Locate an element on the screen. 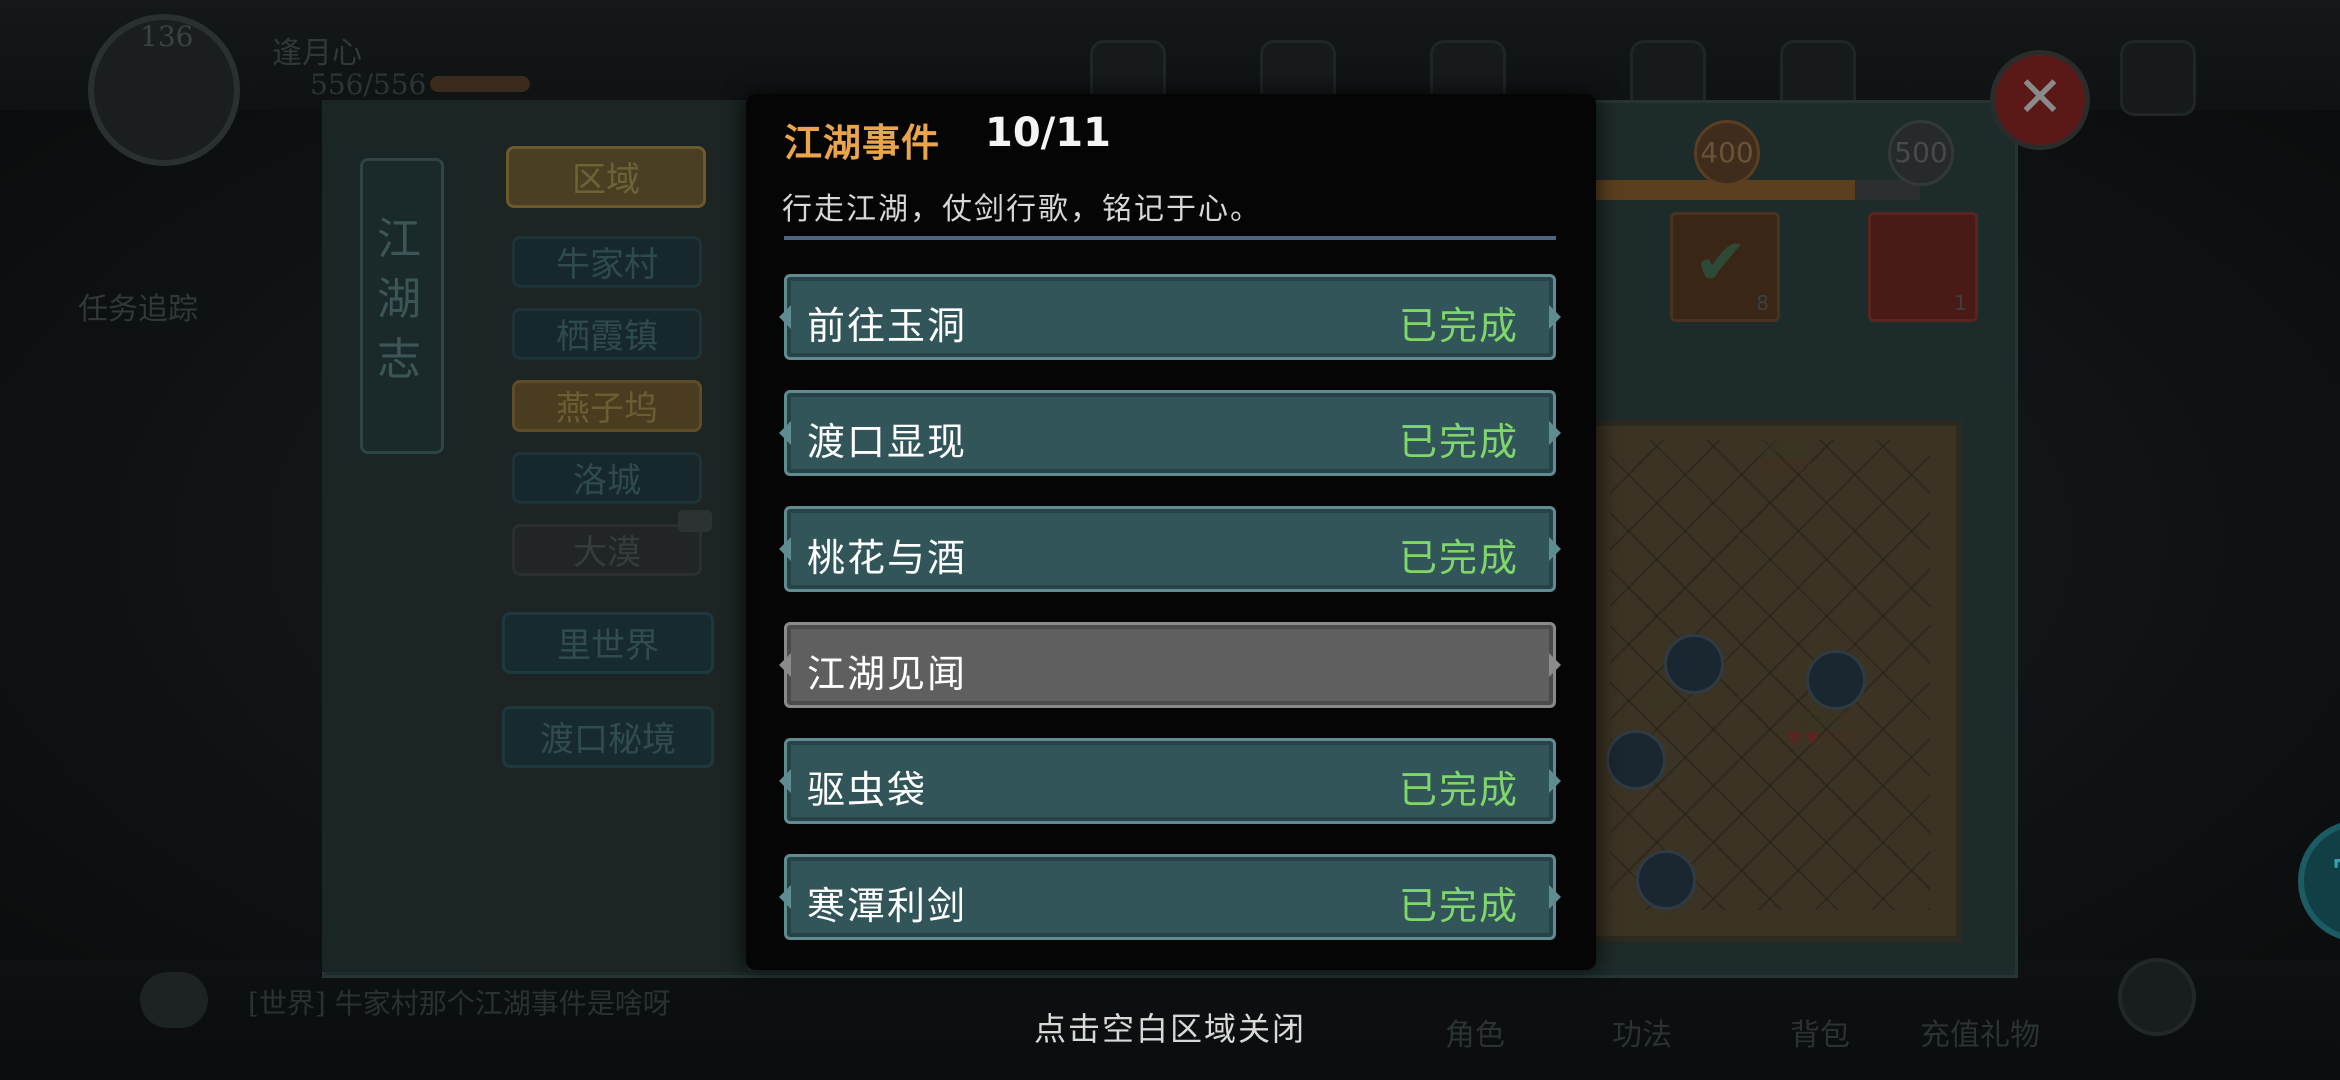 This screenshot has height=1080, width=2340. event-name: 驱虫袋 is located at coordinates (867, 790).